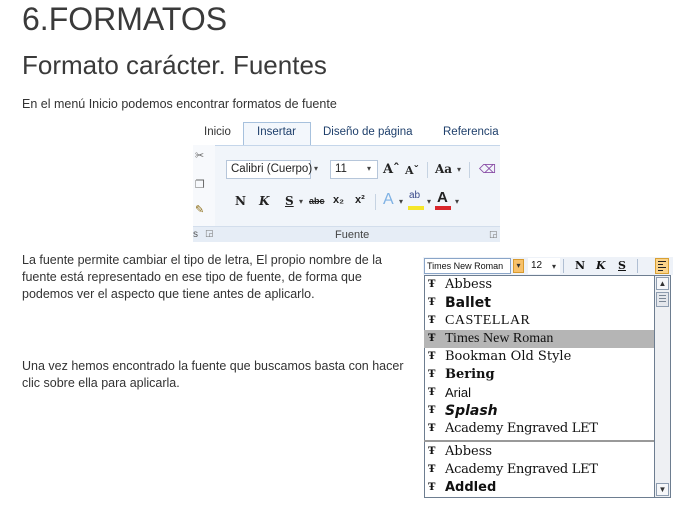 The image size is (693, 509). Describe the element at coordinates (368, 132) in the screenshot. I see `tab-diseno-pagina: Diseño de página` at that location.